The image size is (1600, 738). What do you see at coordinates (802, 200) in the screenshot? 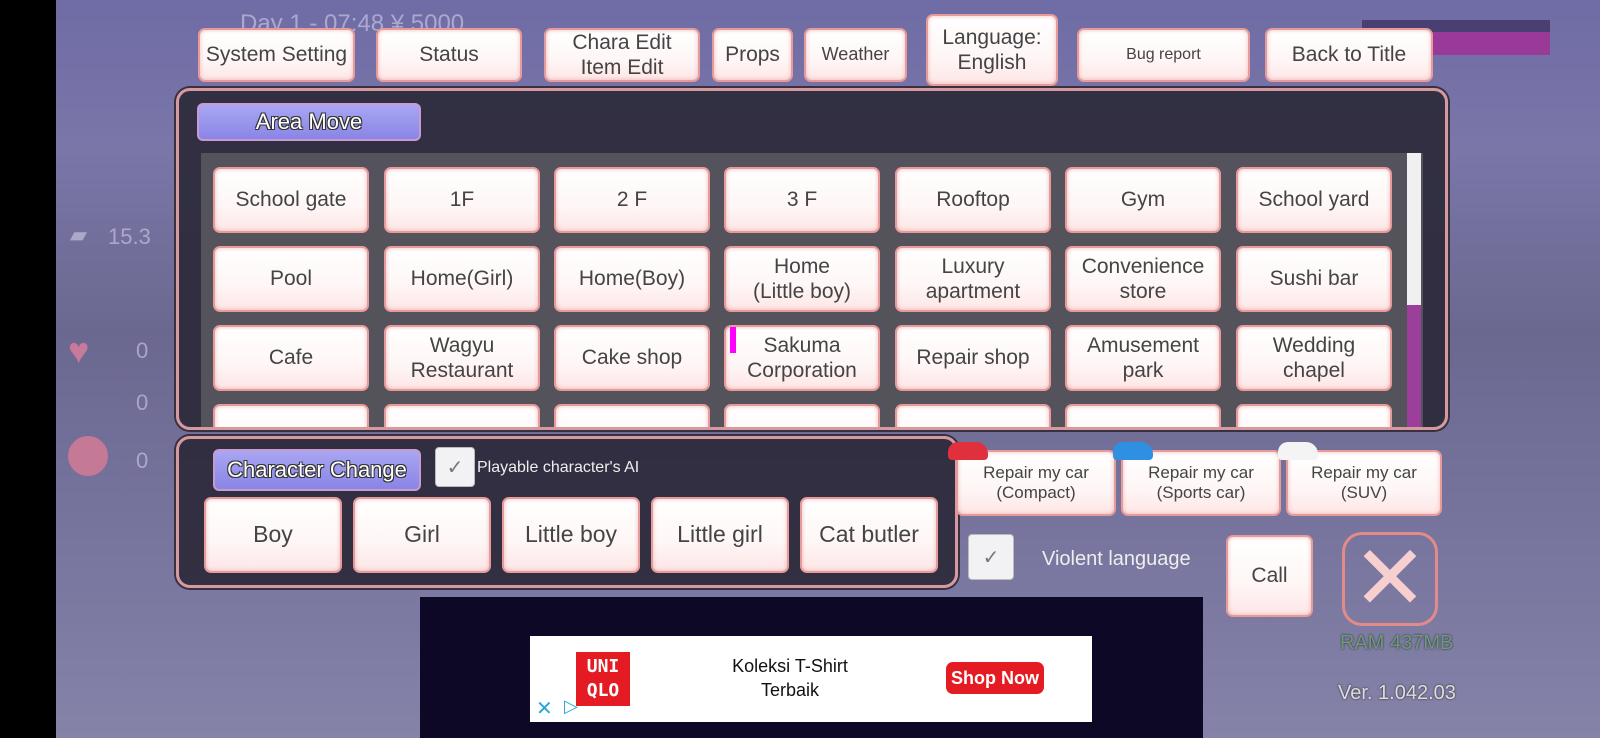
I see `area-button: 3 F` at bounding box center [802, 200].